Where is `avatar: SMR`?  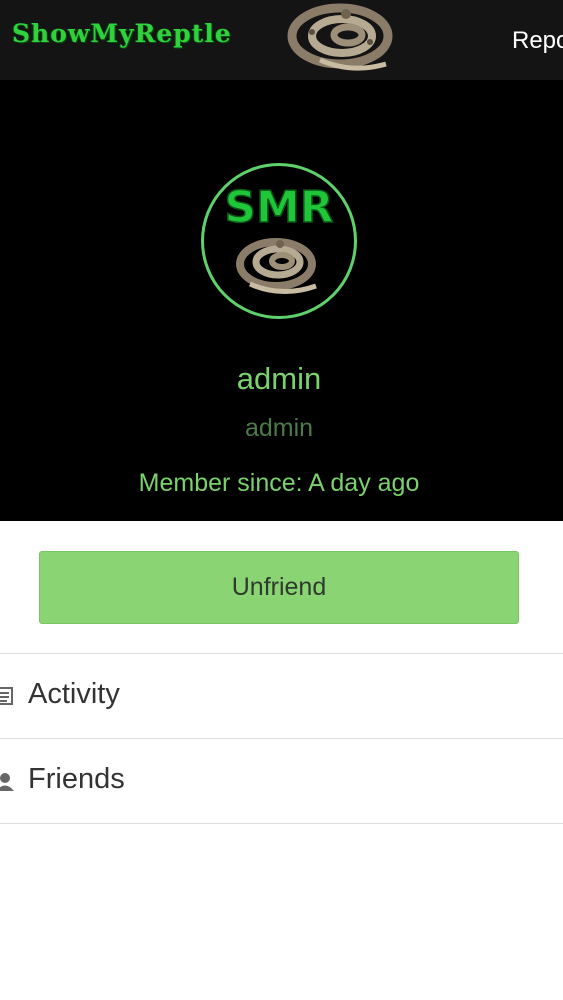 avatar: SMR is located at coordinates (279, 241).